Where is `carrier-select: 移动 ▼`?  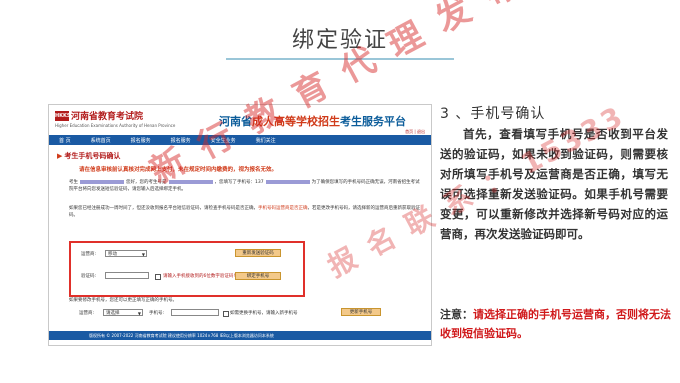 carrier-select: 移动 ▼ is located at coordinates (126, 253).